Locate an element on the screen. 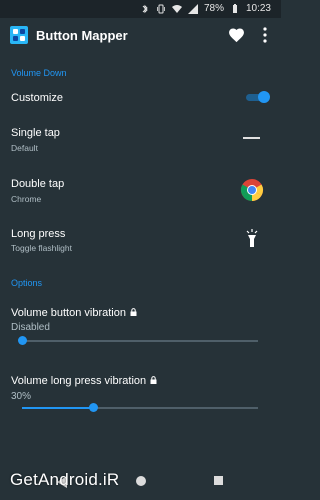 The width and height of the screenshot is (320, 500). recents-icon is located at coordinates (218, 480).